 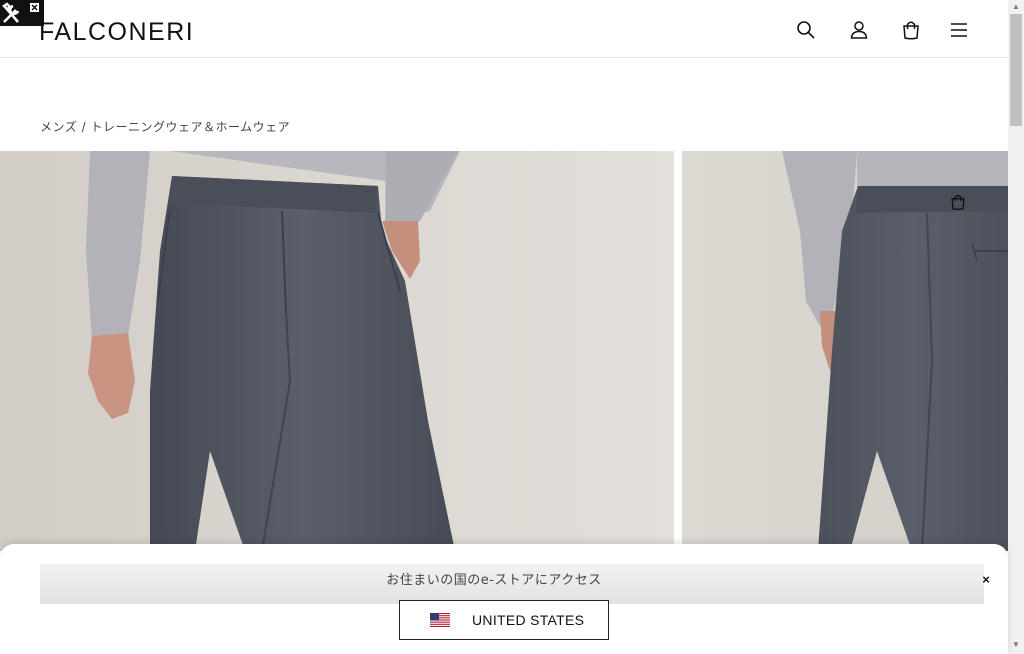 What do you see at coordinates (1016, 7) in the screenshot?
I see `scroll-up-icon: ▲` at bounding box center [1016, 7].